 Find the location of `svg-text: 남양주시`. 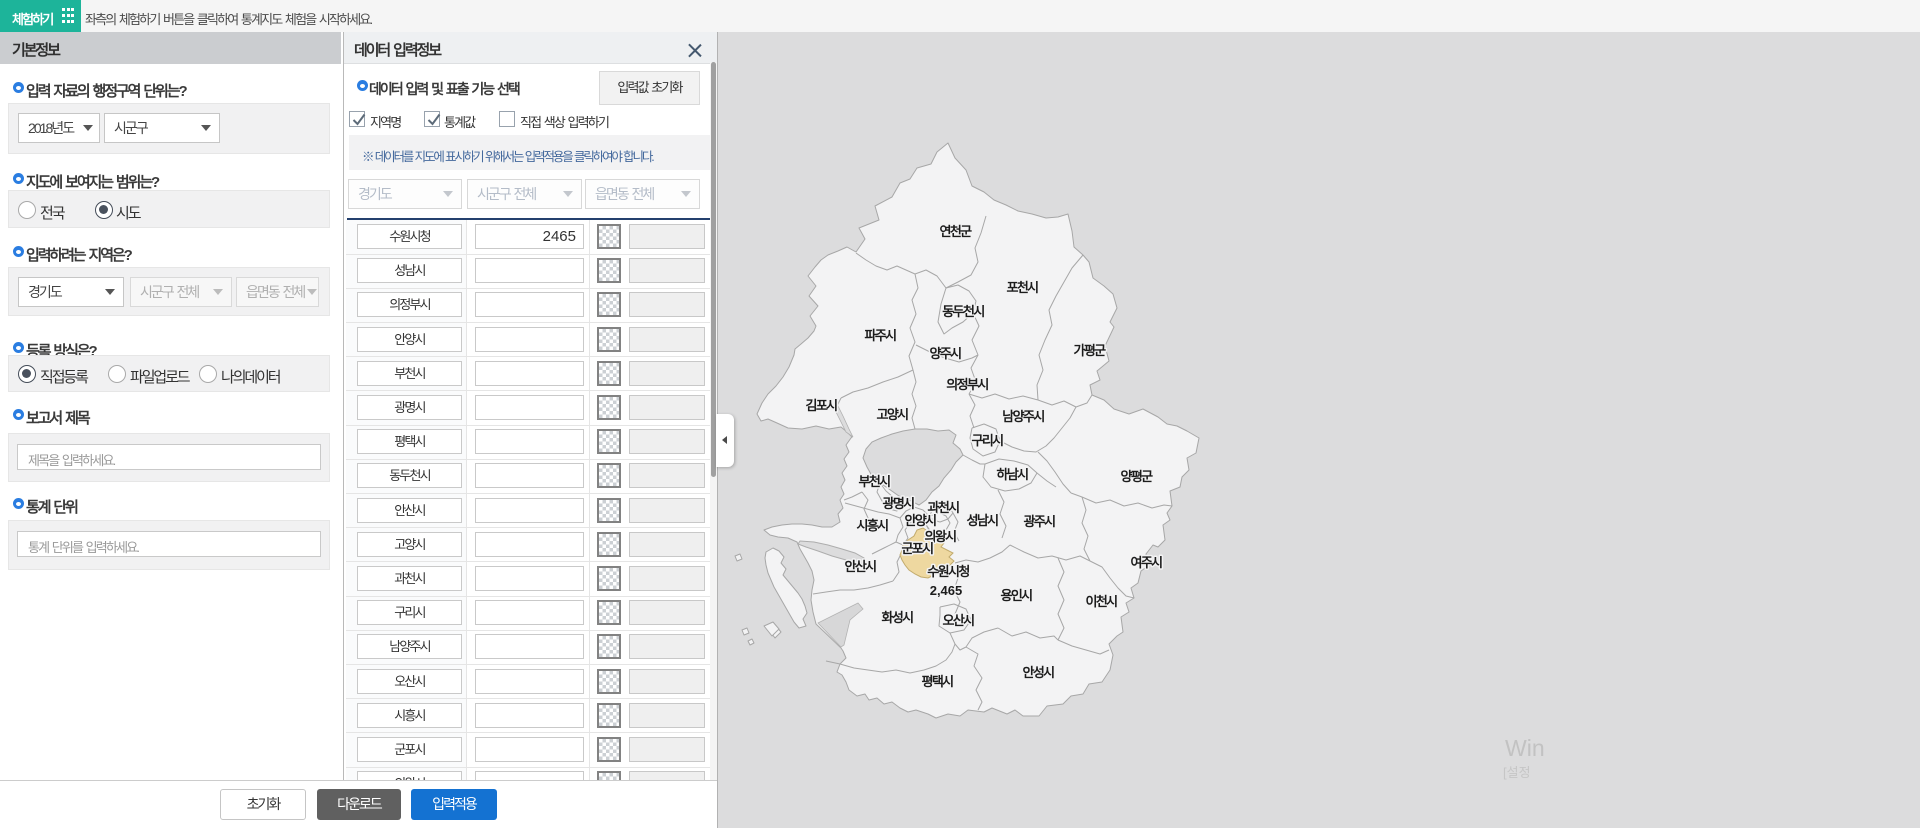

svg-text: 남양주시 is located at coordinates (1023, 416).